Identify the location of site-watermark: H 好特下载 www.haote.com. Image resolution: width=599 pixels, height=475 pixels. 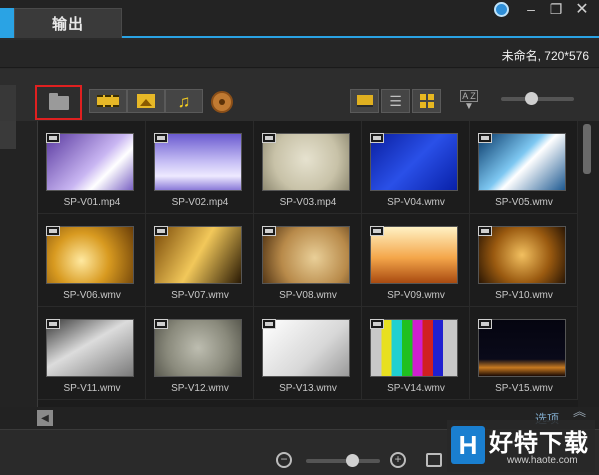
(521, 446).